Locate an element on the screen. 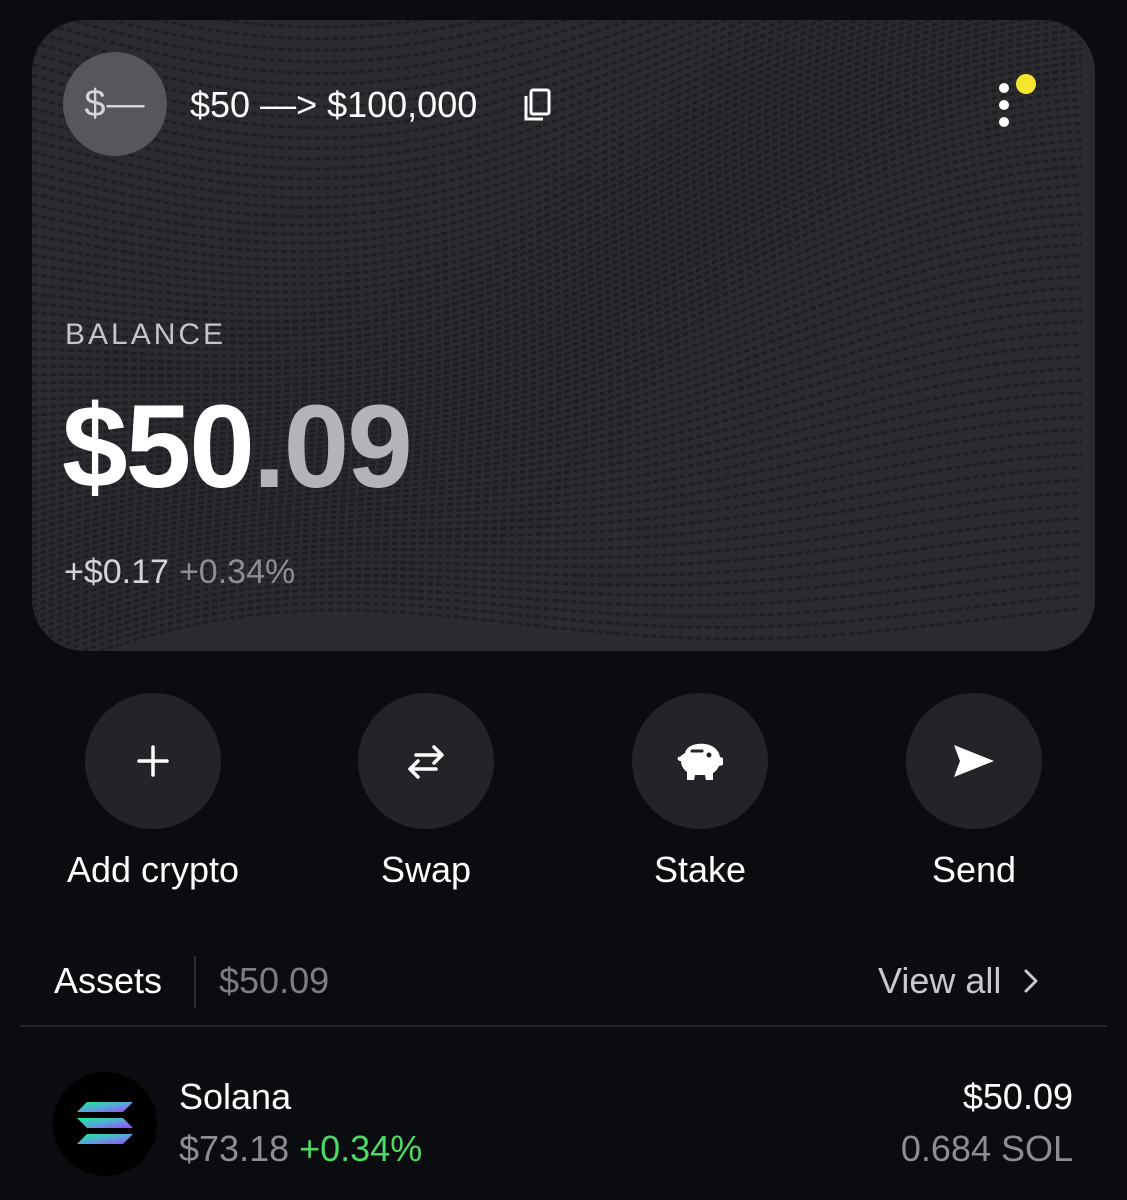 The image size is (1127, 1200). send-circle is located at coordinates (974, 761).